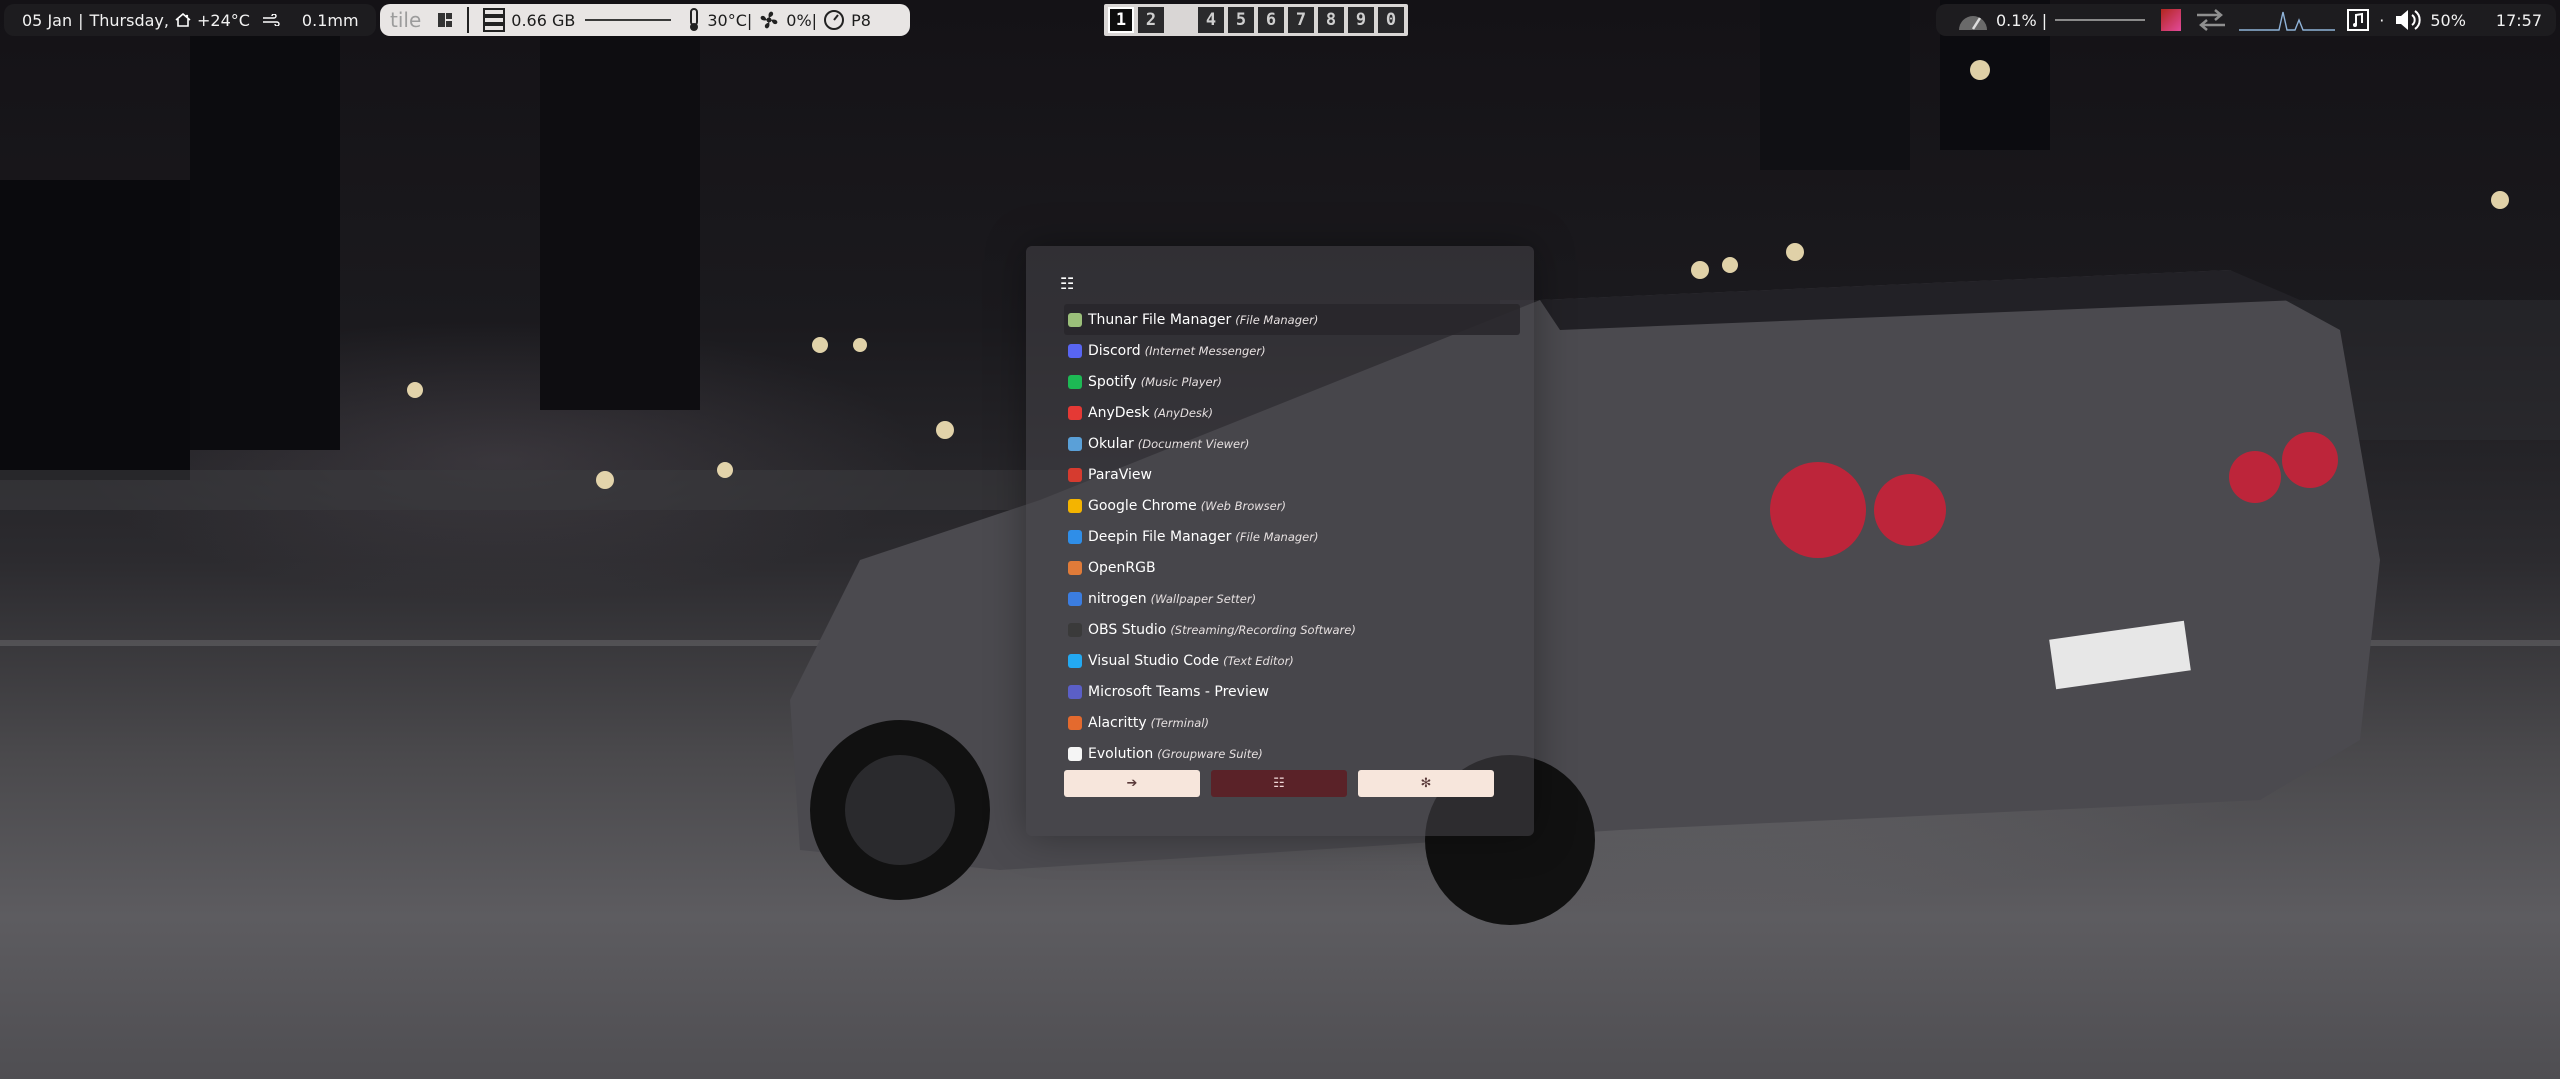 The width and height of the screenshot is (2560, 1079). I want to click on app-description: (Groupware Suite), so click(1210, 753).